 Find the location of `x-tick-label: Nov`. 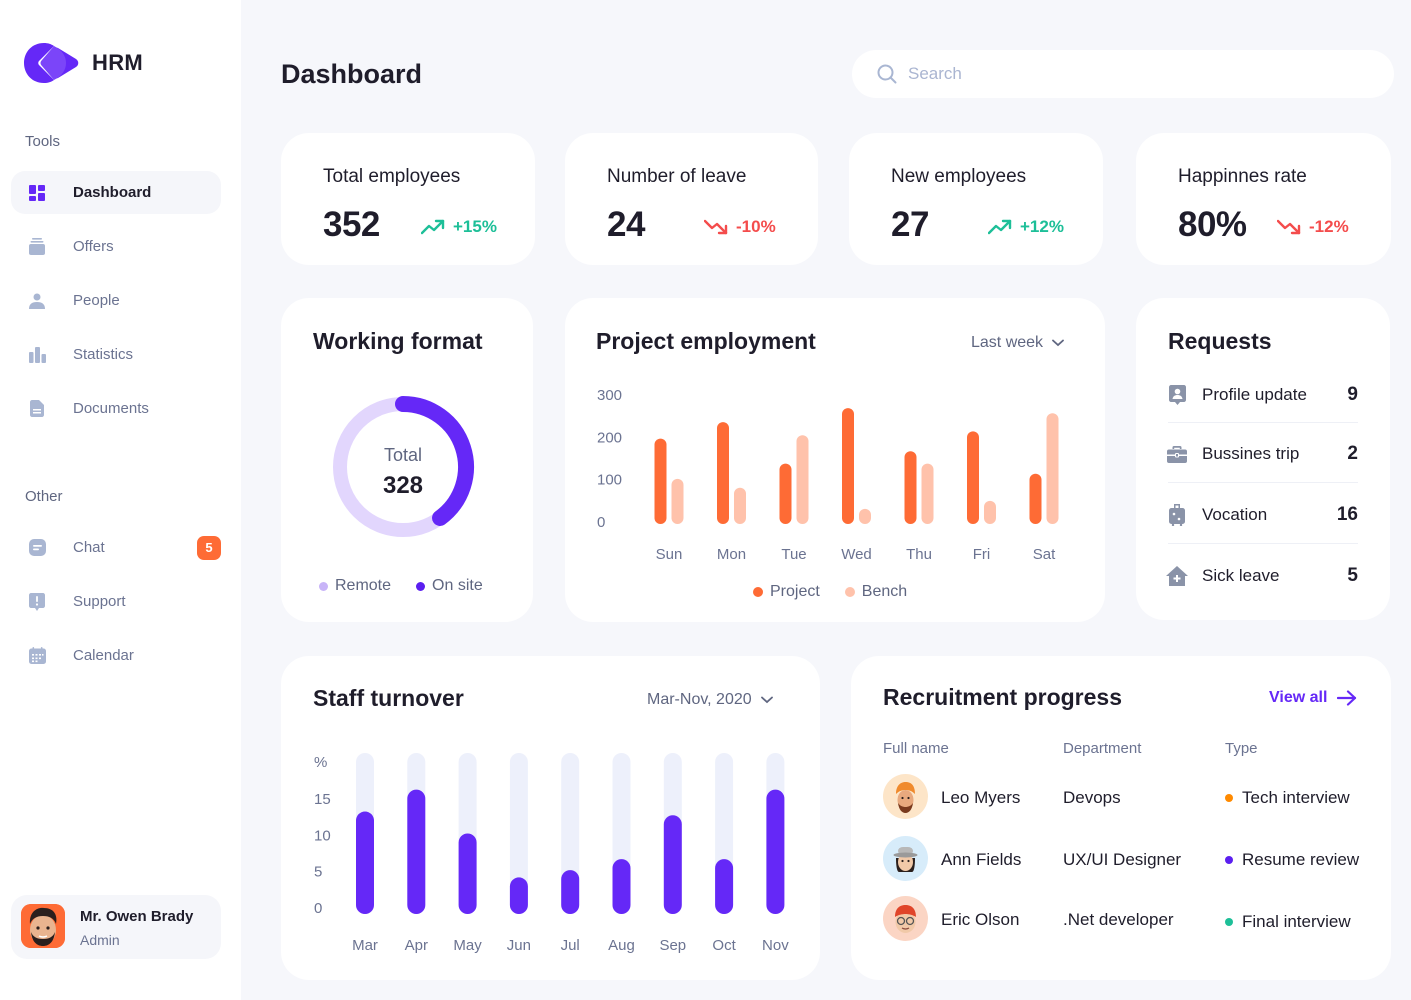

x-tick-label: Nov is located at coordinates (775, 945).